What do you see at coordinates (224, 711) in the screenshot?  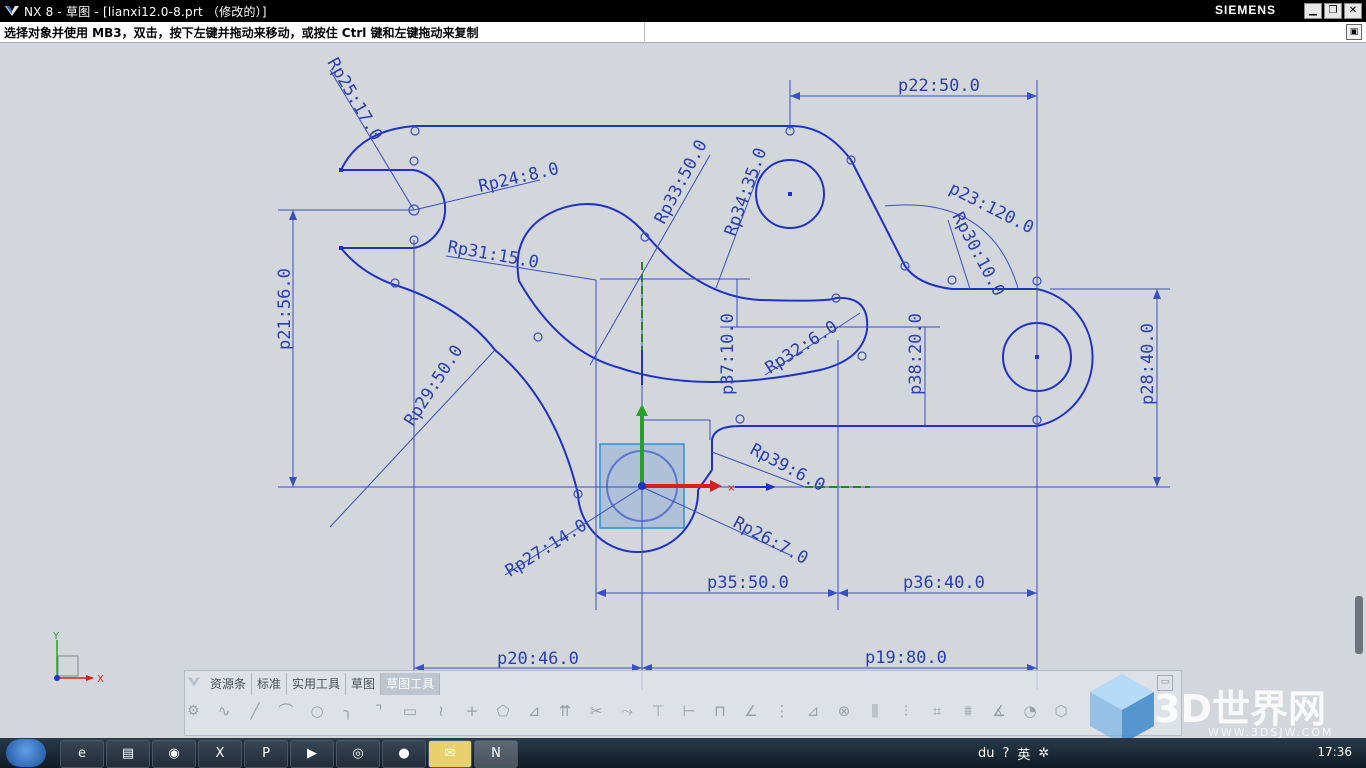 I see `profile-icon: ∿` at bounding box center [224, 711].